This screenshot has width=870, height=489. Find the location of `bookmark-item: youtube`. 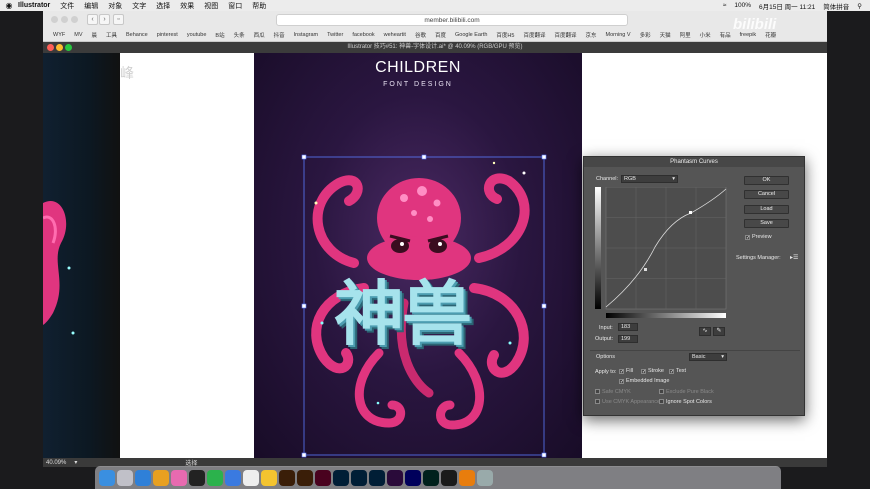

bookmark-item: youtube is located at coordinates (197, 35).